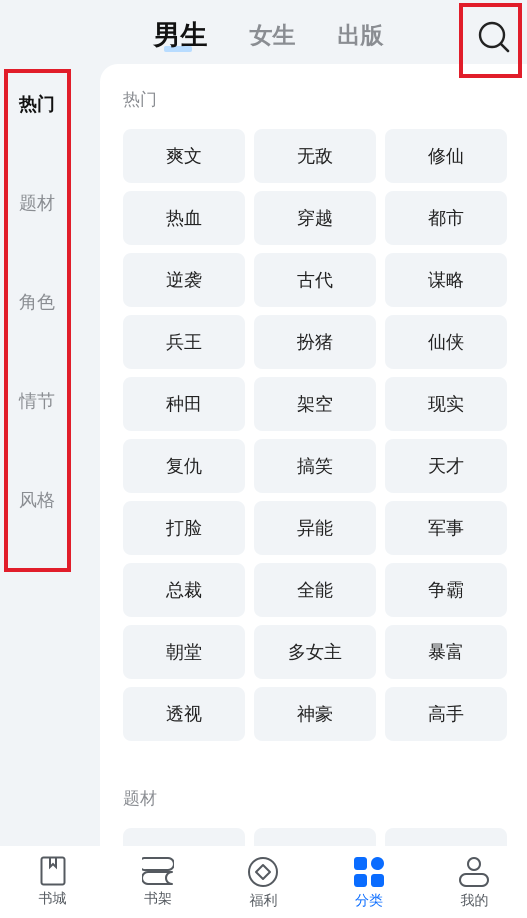 Image resolution: width=527 pixels, height=918 pixels. I want to click on tag-button: 爽文, so click(184, 156).